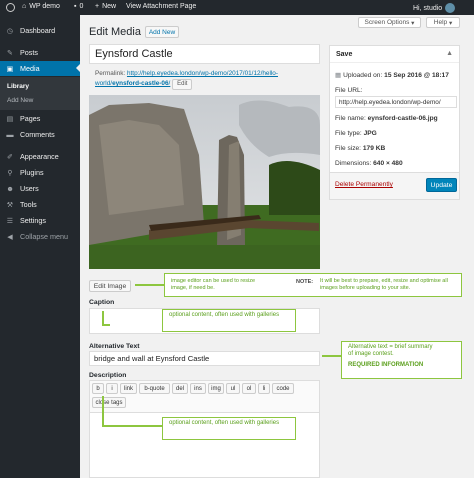 The width and height of the screenshot is (474, 478). What do you see at coordinates (443, 22) in the screenshot?
I see `help-button: Help ▾` at bounding box center [443, 22].